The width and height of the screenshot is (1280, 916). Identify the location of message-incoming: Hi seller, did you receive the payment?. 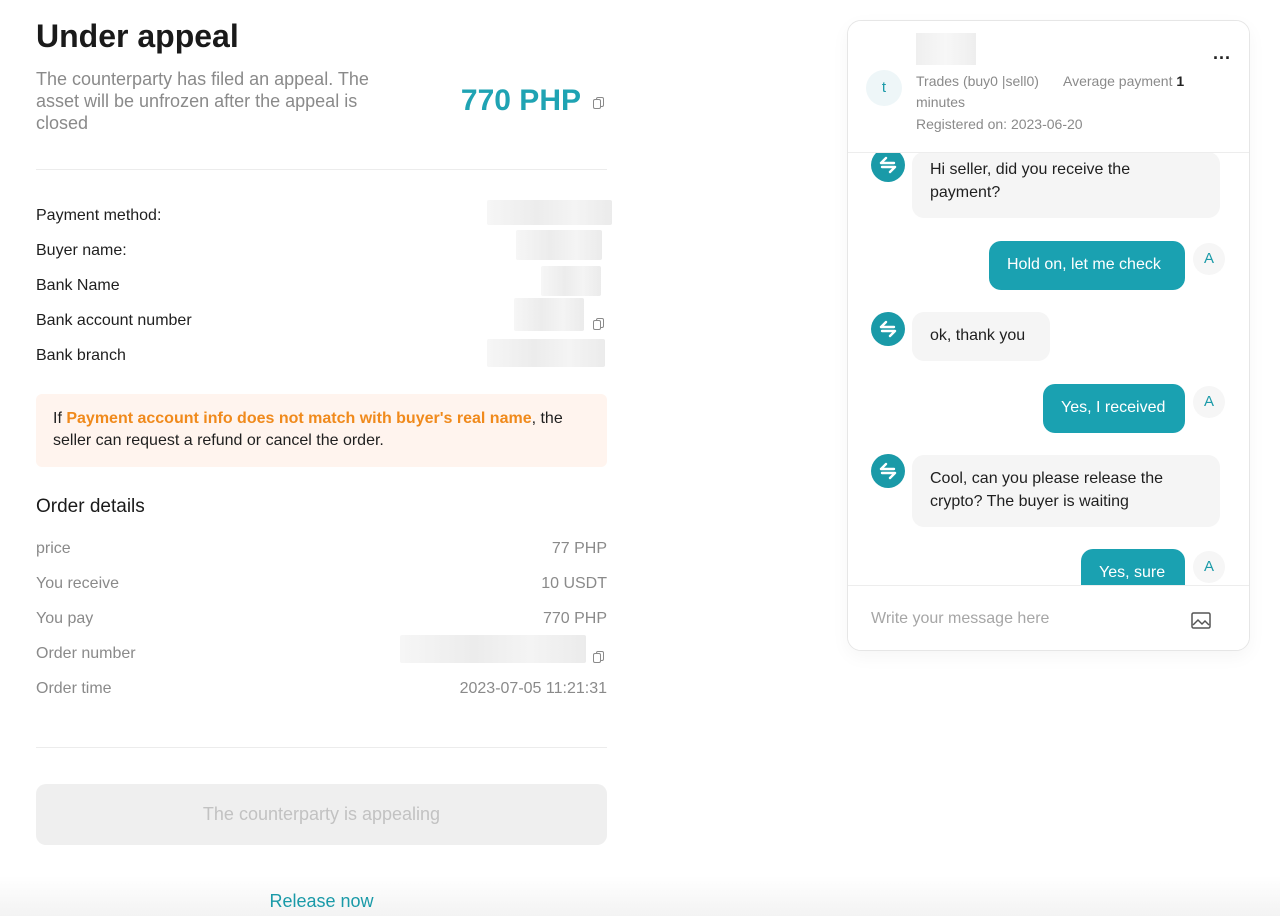
(1066, 185).